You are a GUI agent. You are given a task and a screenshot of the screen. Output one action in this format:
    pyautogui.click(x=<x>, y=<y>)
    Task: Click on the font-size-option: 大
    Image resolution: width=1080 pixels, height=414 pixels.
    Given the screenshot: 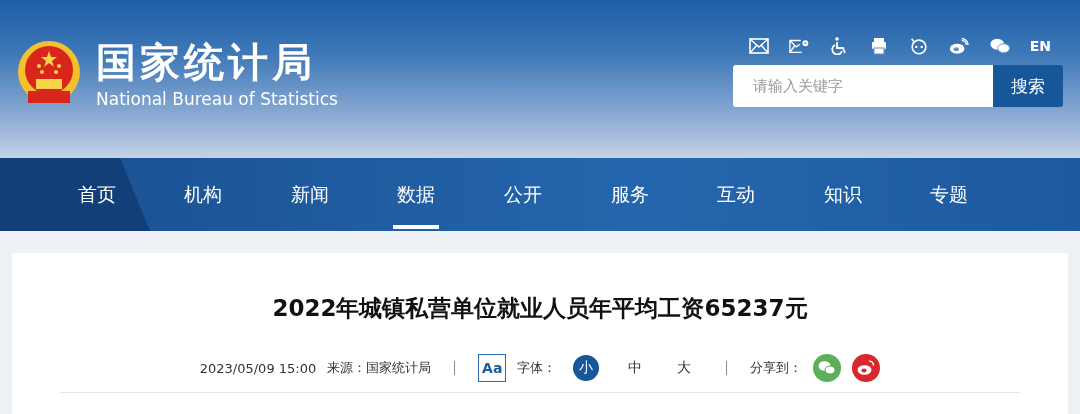 What is the action you would take?
    pyautogui.click(x=684, y=368)
    